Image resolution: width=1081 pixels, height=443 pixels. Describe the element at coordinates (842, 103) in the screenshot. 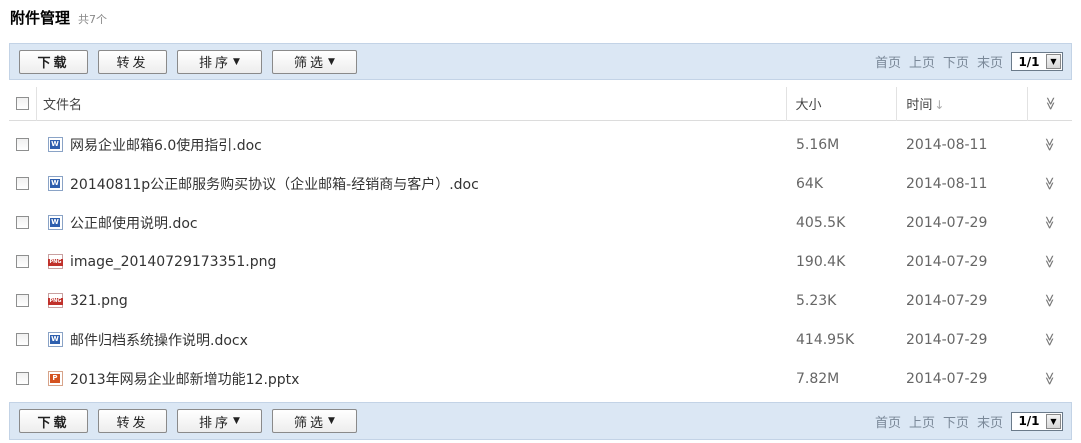

I see `column-header-size: 大小` at that location.